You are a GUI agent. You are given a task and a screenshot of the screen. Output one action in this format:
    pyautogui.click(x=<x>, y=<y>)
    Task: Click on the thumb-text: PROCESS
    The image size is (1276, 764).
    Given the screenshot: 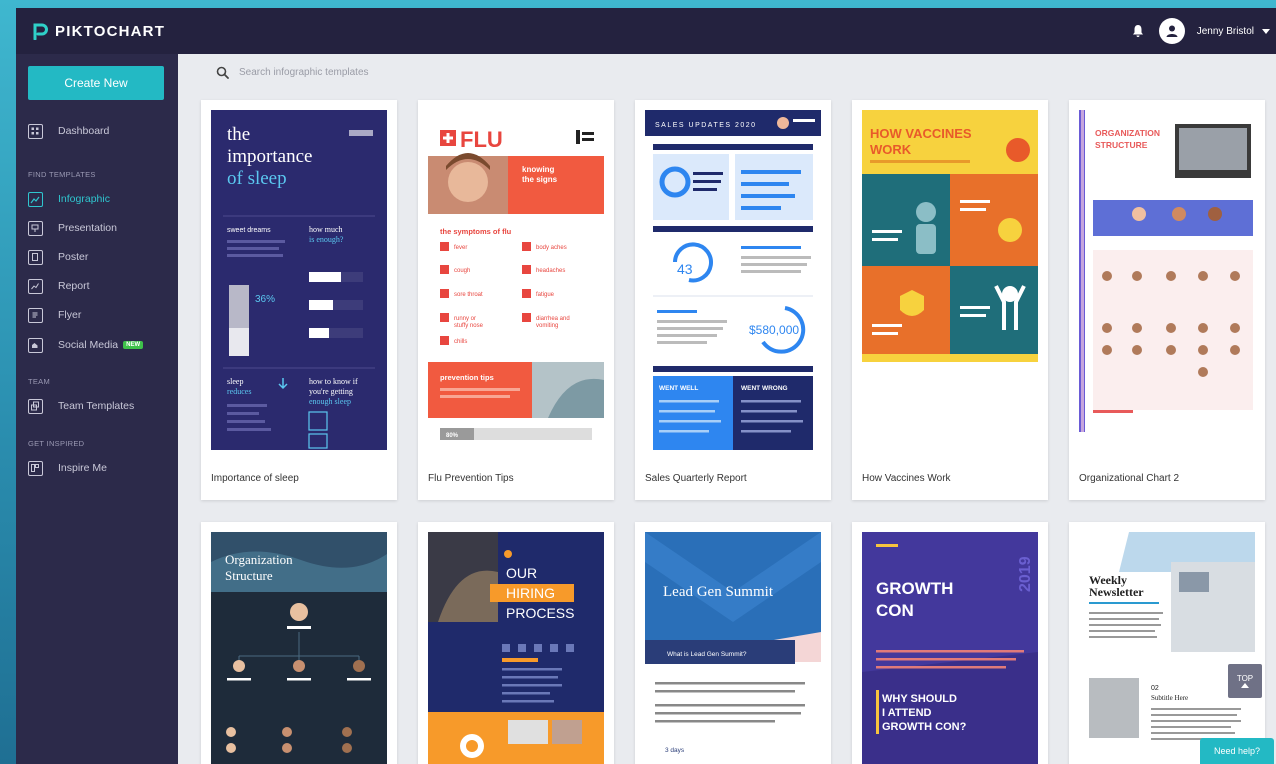 What is the action you would take?
    pyautogui.click(x=540, y=613)
    